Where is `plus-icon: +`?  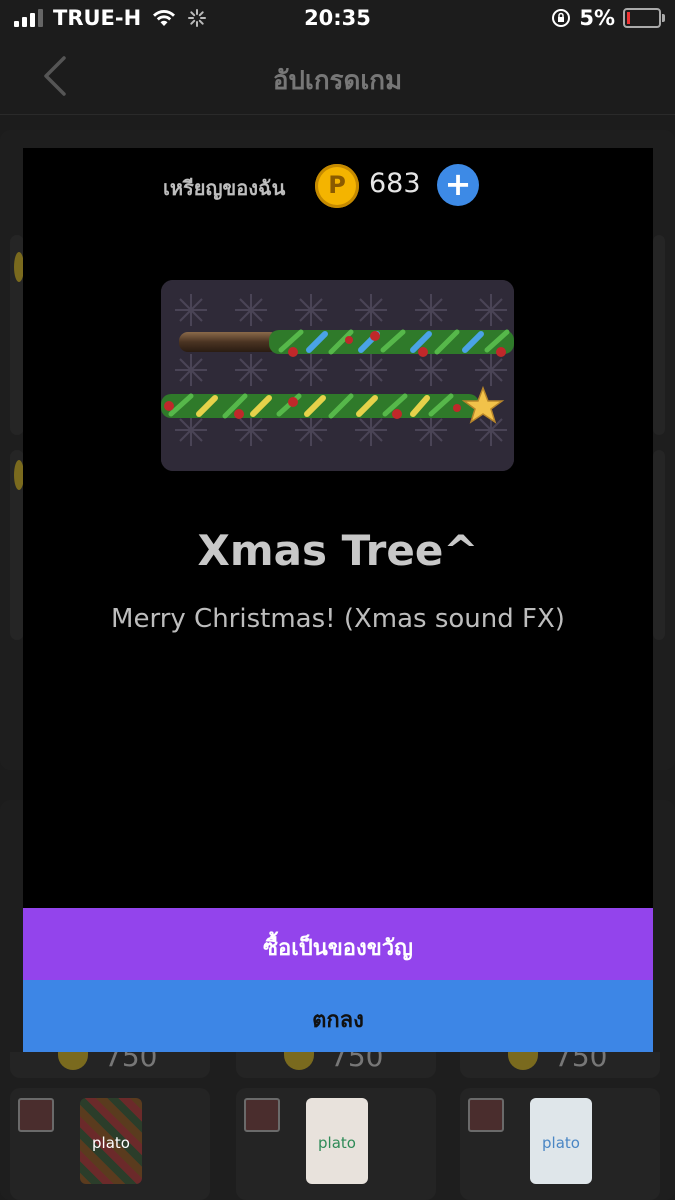 plus-icon: + is located at coordinates (458, 184).